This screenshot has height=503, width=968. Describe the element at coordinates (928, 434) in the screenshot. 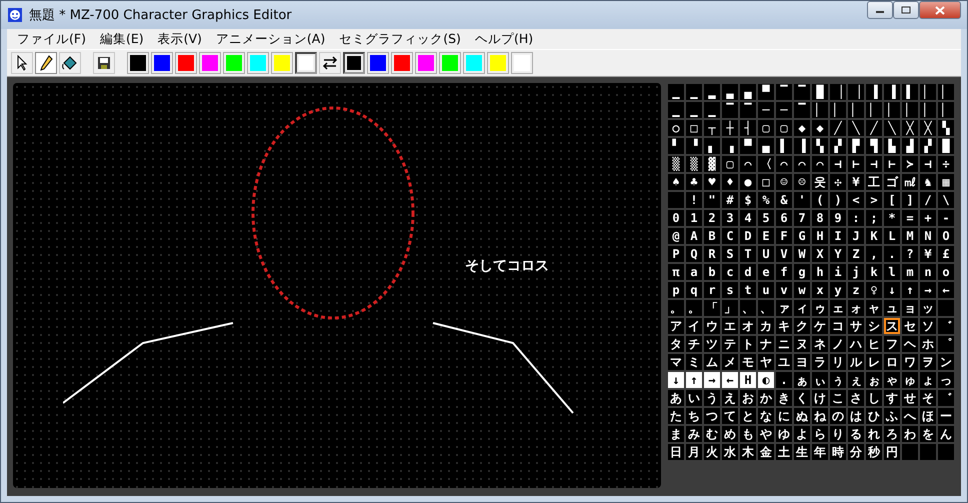

I see `character-tile: を` at that location.